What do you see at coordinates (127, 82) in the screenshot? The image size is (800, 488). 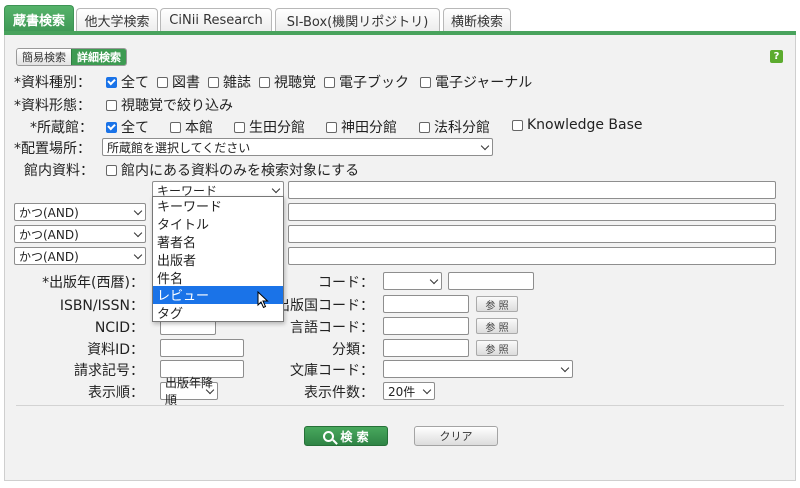 I see `material-type-all: 全て` at bounding box center [127, 82].